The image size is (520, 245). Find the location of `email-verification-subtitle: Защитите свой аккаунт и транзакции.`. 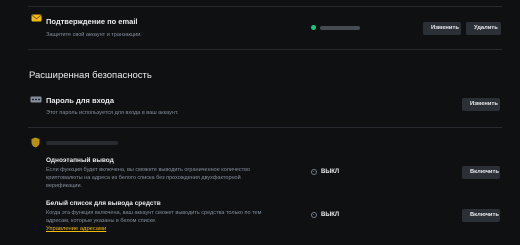

email-verification-subtitle: Защитите свой аккаунт и транзакции. is located at coordinates (94, 35).